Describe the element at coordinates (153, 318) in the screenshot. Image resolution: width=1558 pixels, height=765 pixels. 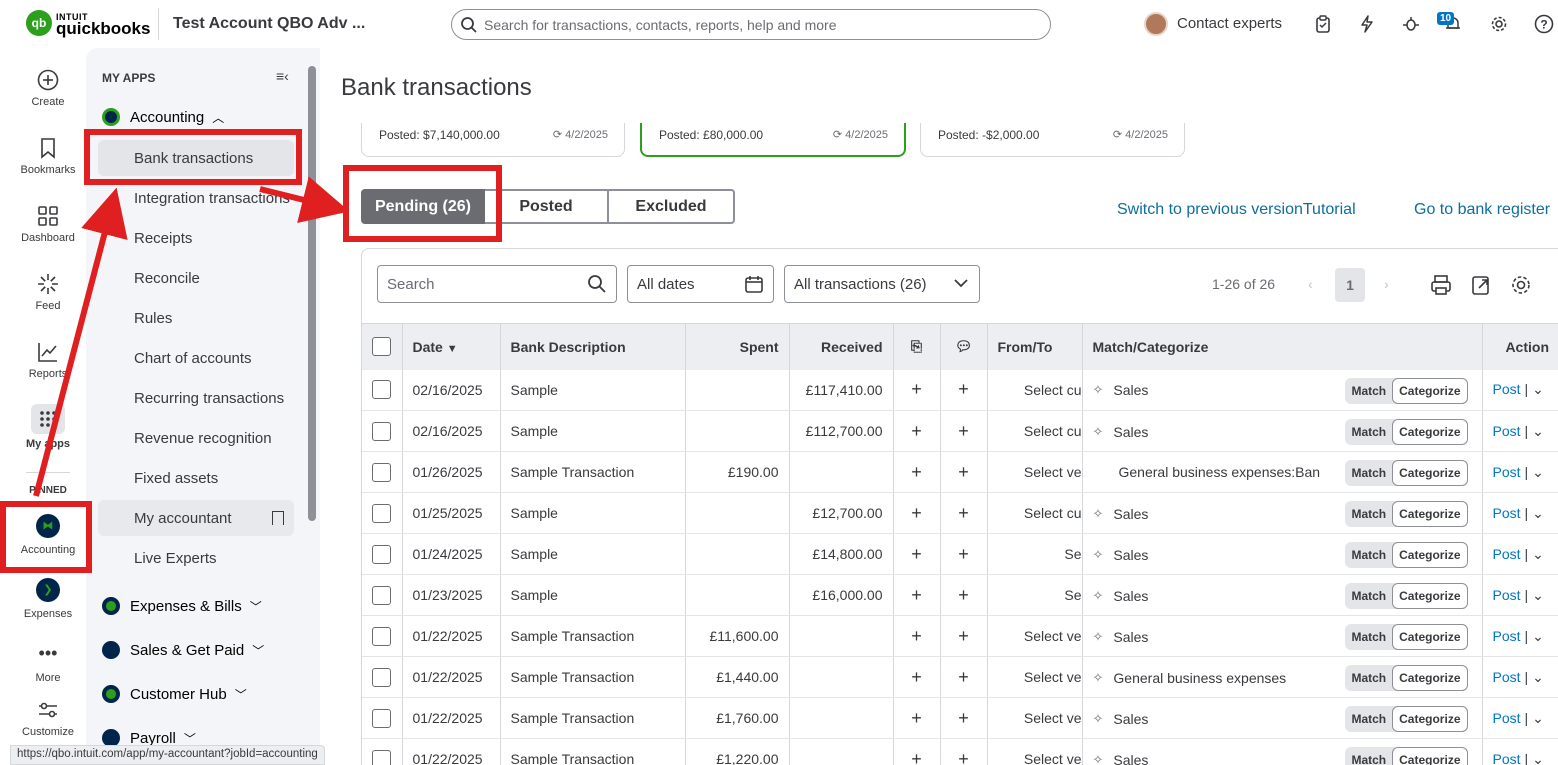
I see `menu-item-rules: Rules` at that location.